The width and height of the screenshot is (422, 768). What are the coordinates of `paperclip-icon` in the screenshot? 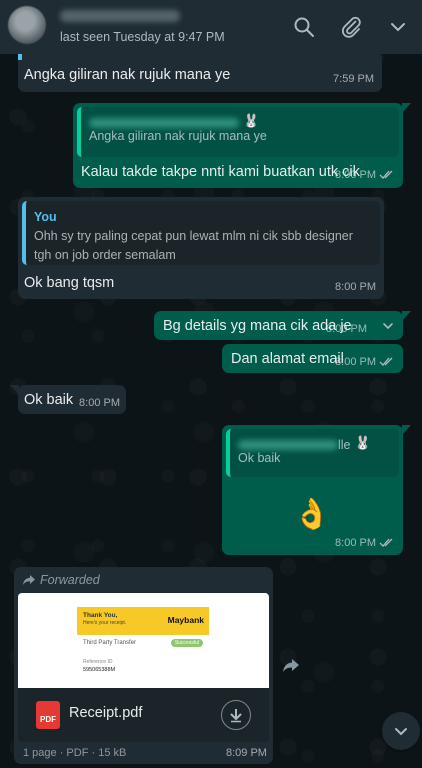 It's located at (351, 27).